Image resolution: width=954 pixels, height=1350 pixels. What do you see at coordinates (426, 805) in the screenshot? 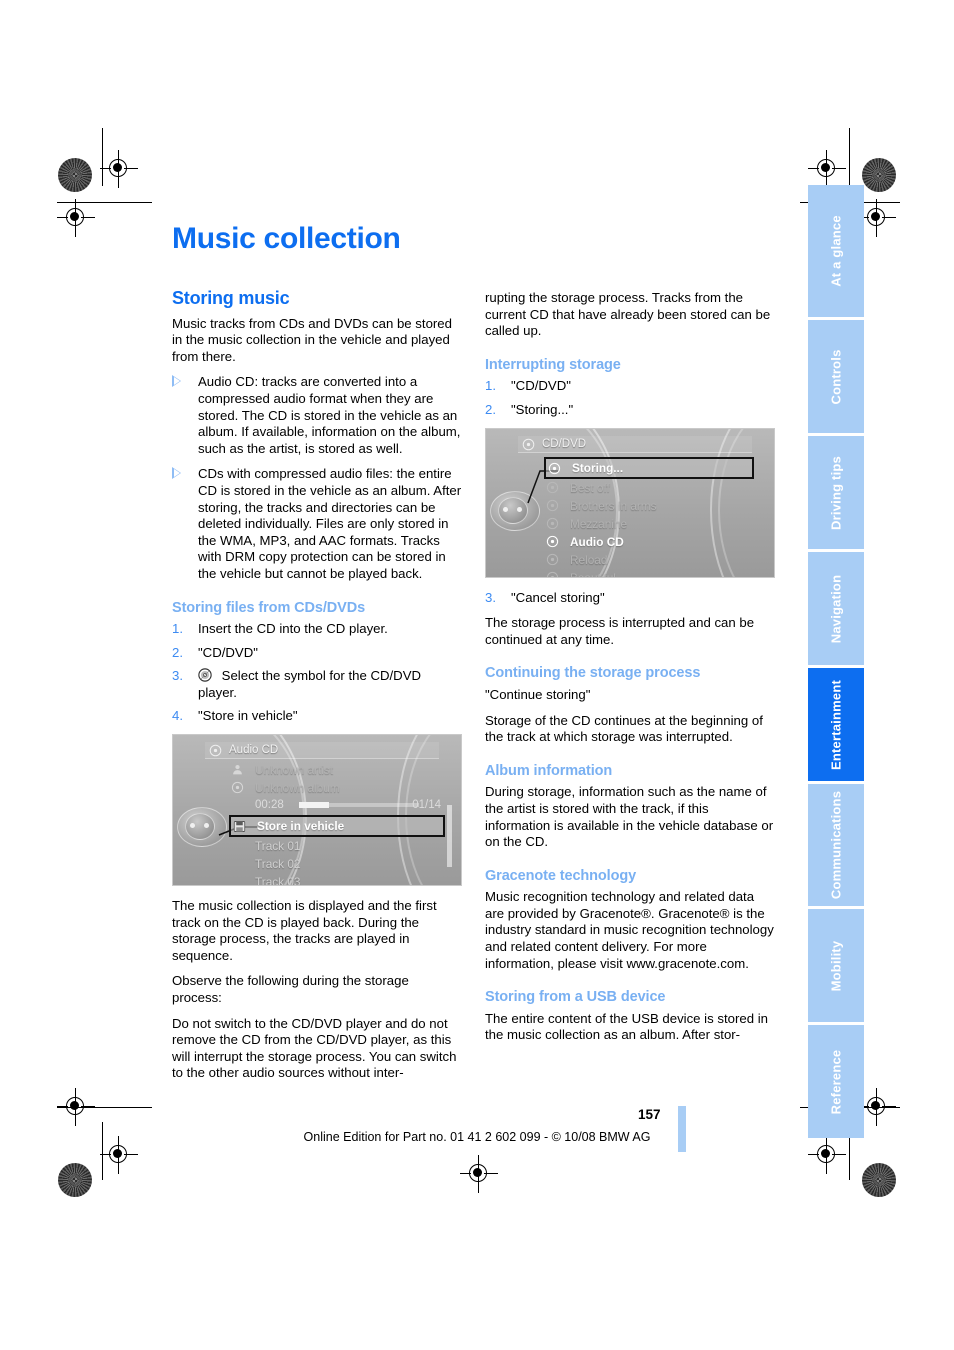
I see `track-counter: 01/14` at bounding box center [426, 805].